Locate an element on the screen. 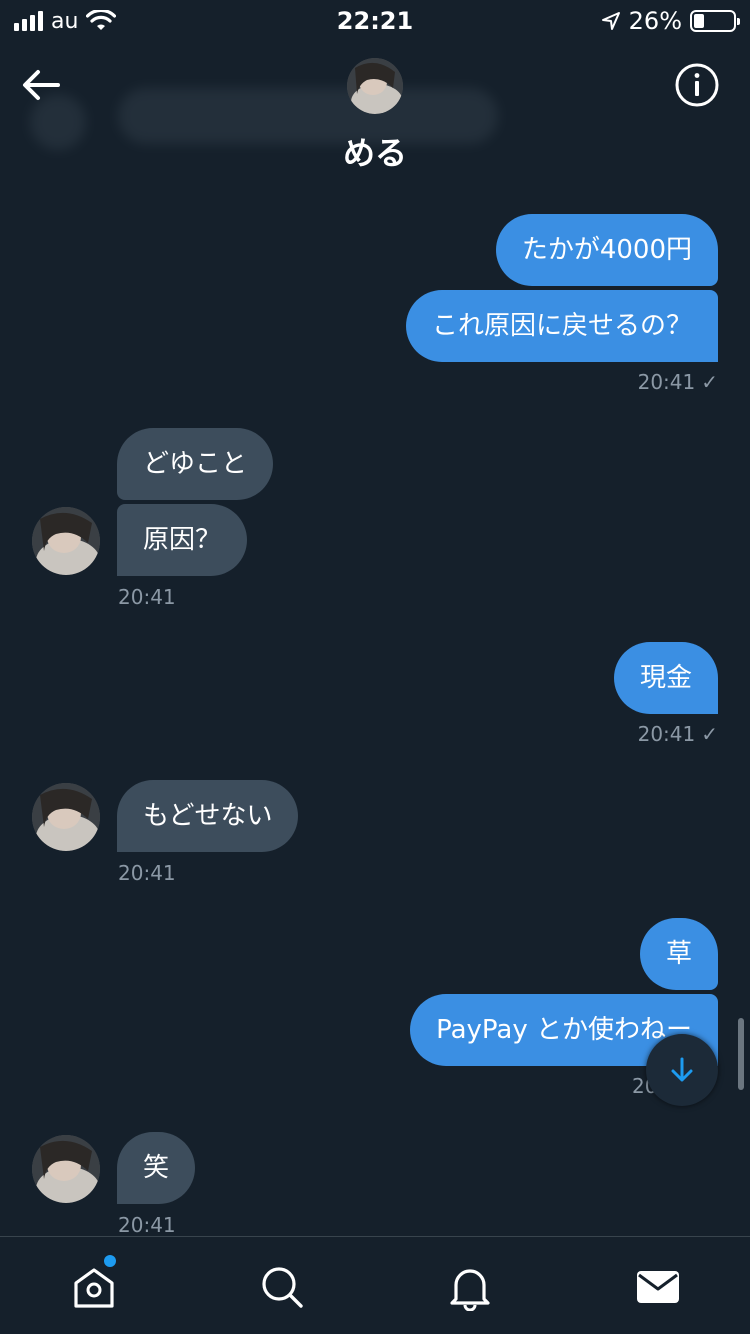 The image size is (750, 1334). carrier-label: au is located at coordinates (65, 21).